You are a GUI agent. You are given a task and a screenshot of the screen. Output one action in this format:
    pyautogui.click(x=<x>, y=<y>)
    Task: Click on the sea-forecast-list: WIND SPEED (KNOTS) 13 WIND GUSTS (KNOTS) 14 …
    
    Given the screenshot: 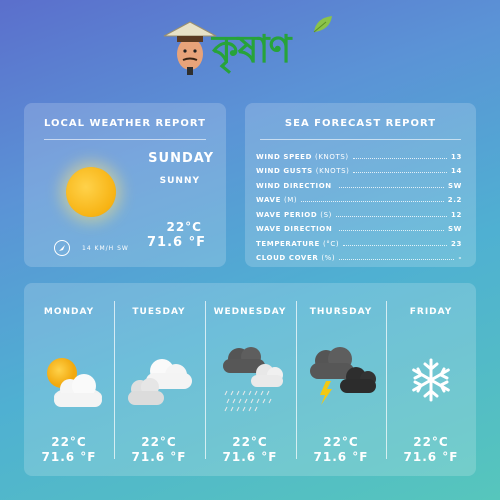 What is the action you would take?
    pyautogui.click(x=359, y=204)
    